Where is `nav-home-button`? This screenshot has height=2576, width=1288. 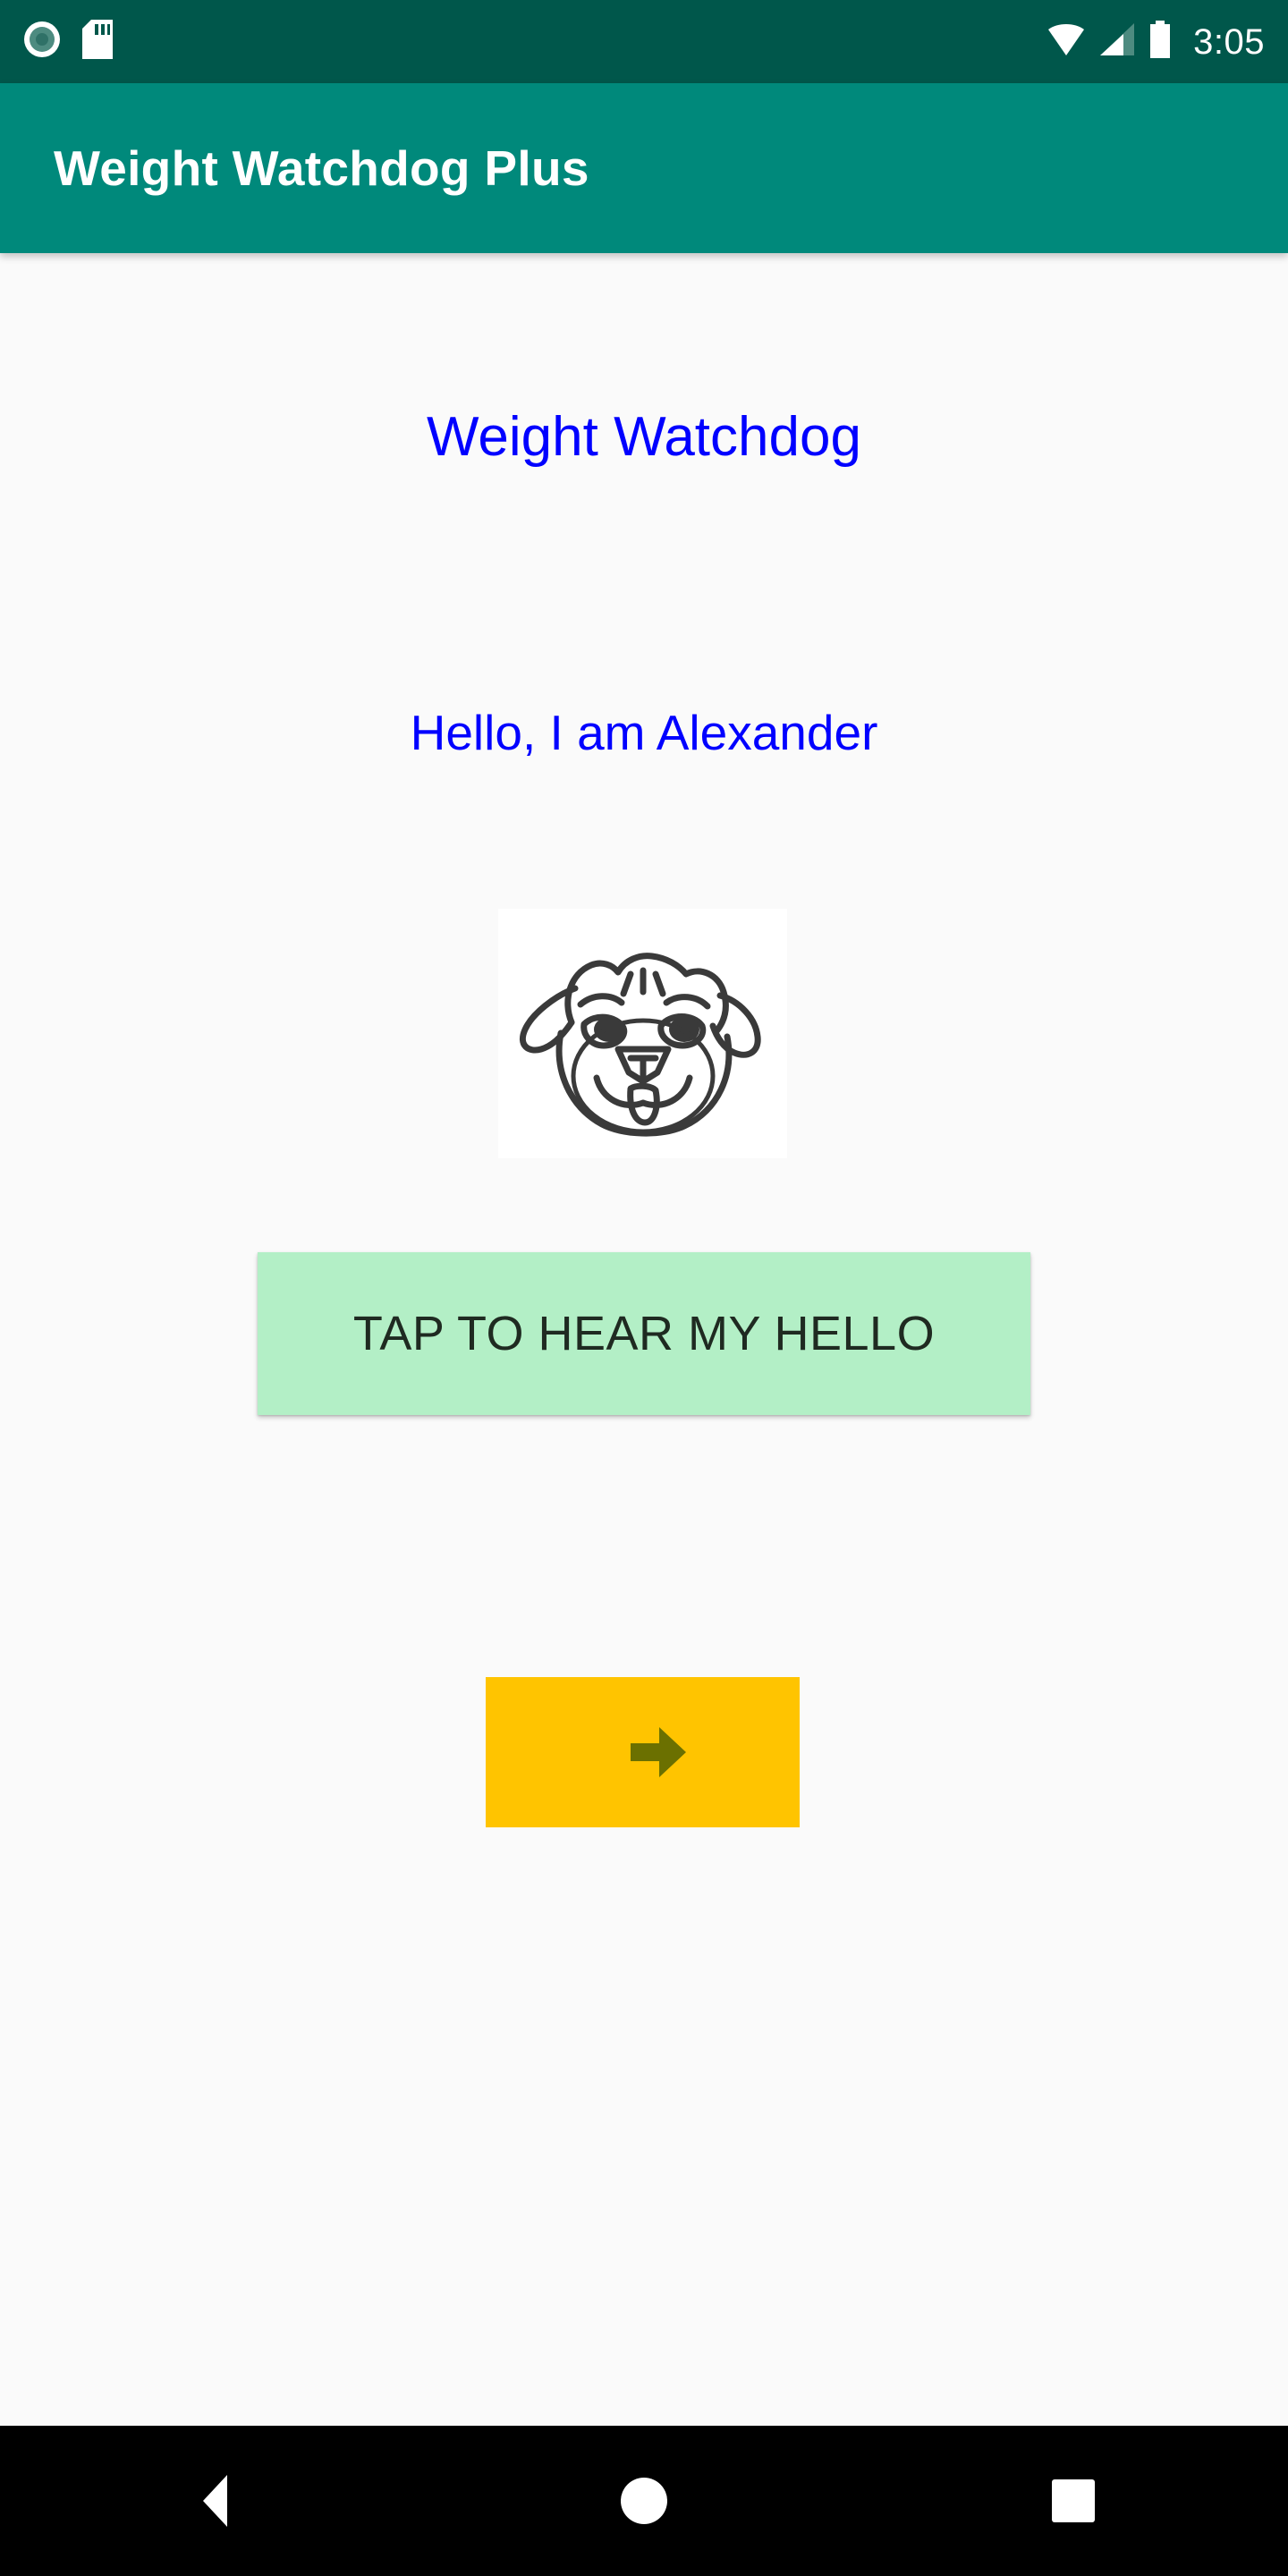
nav-home-button is located at coordinates (644, 2501).